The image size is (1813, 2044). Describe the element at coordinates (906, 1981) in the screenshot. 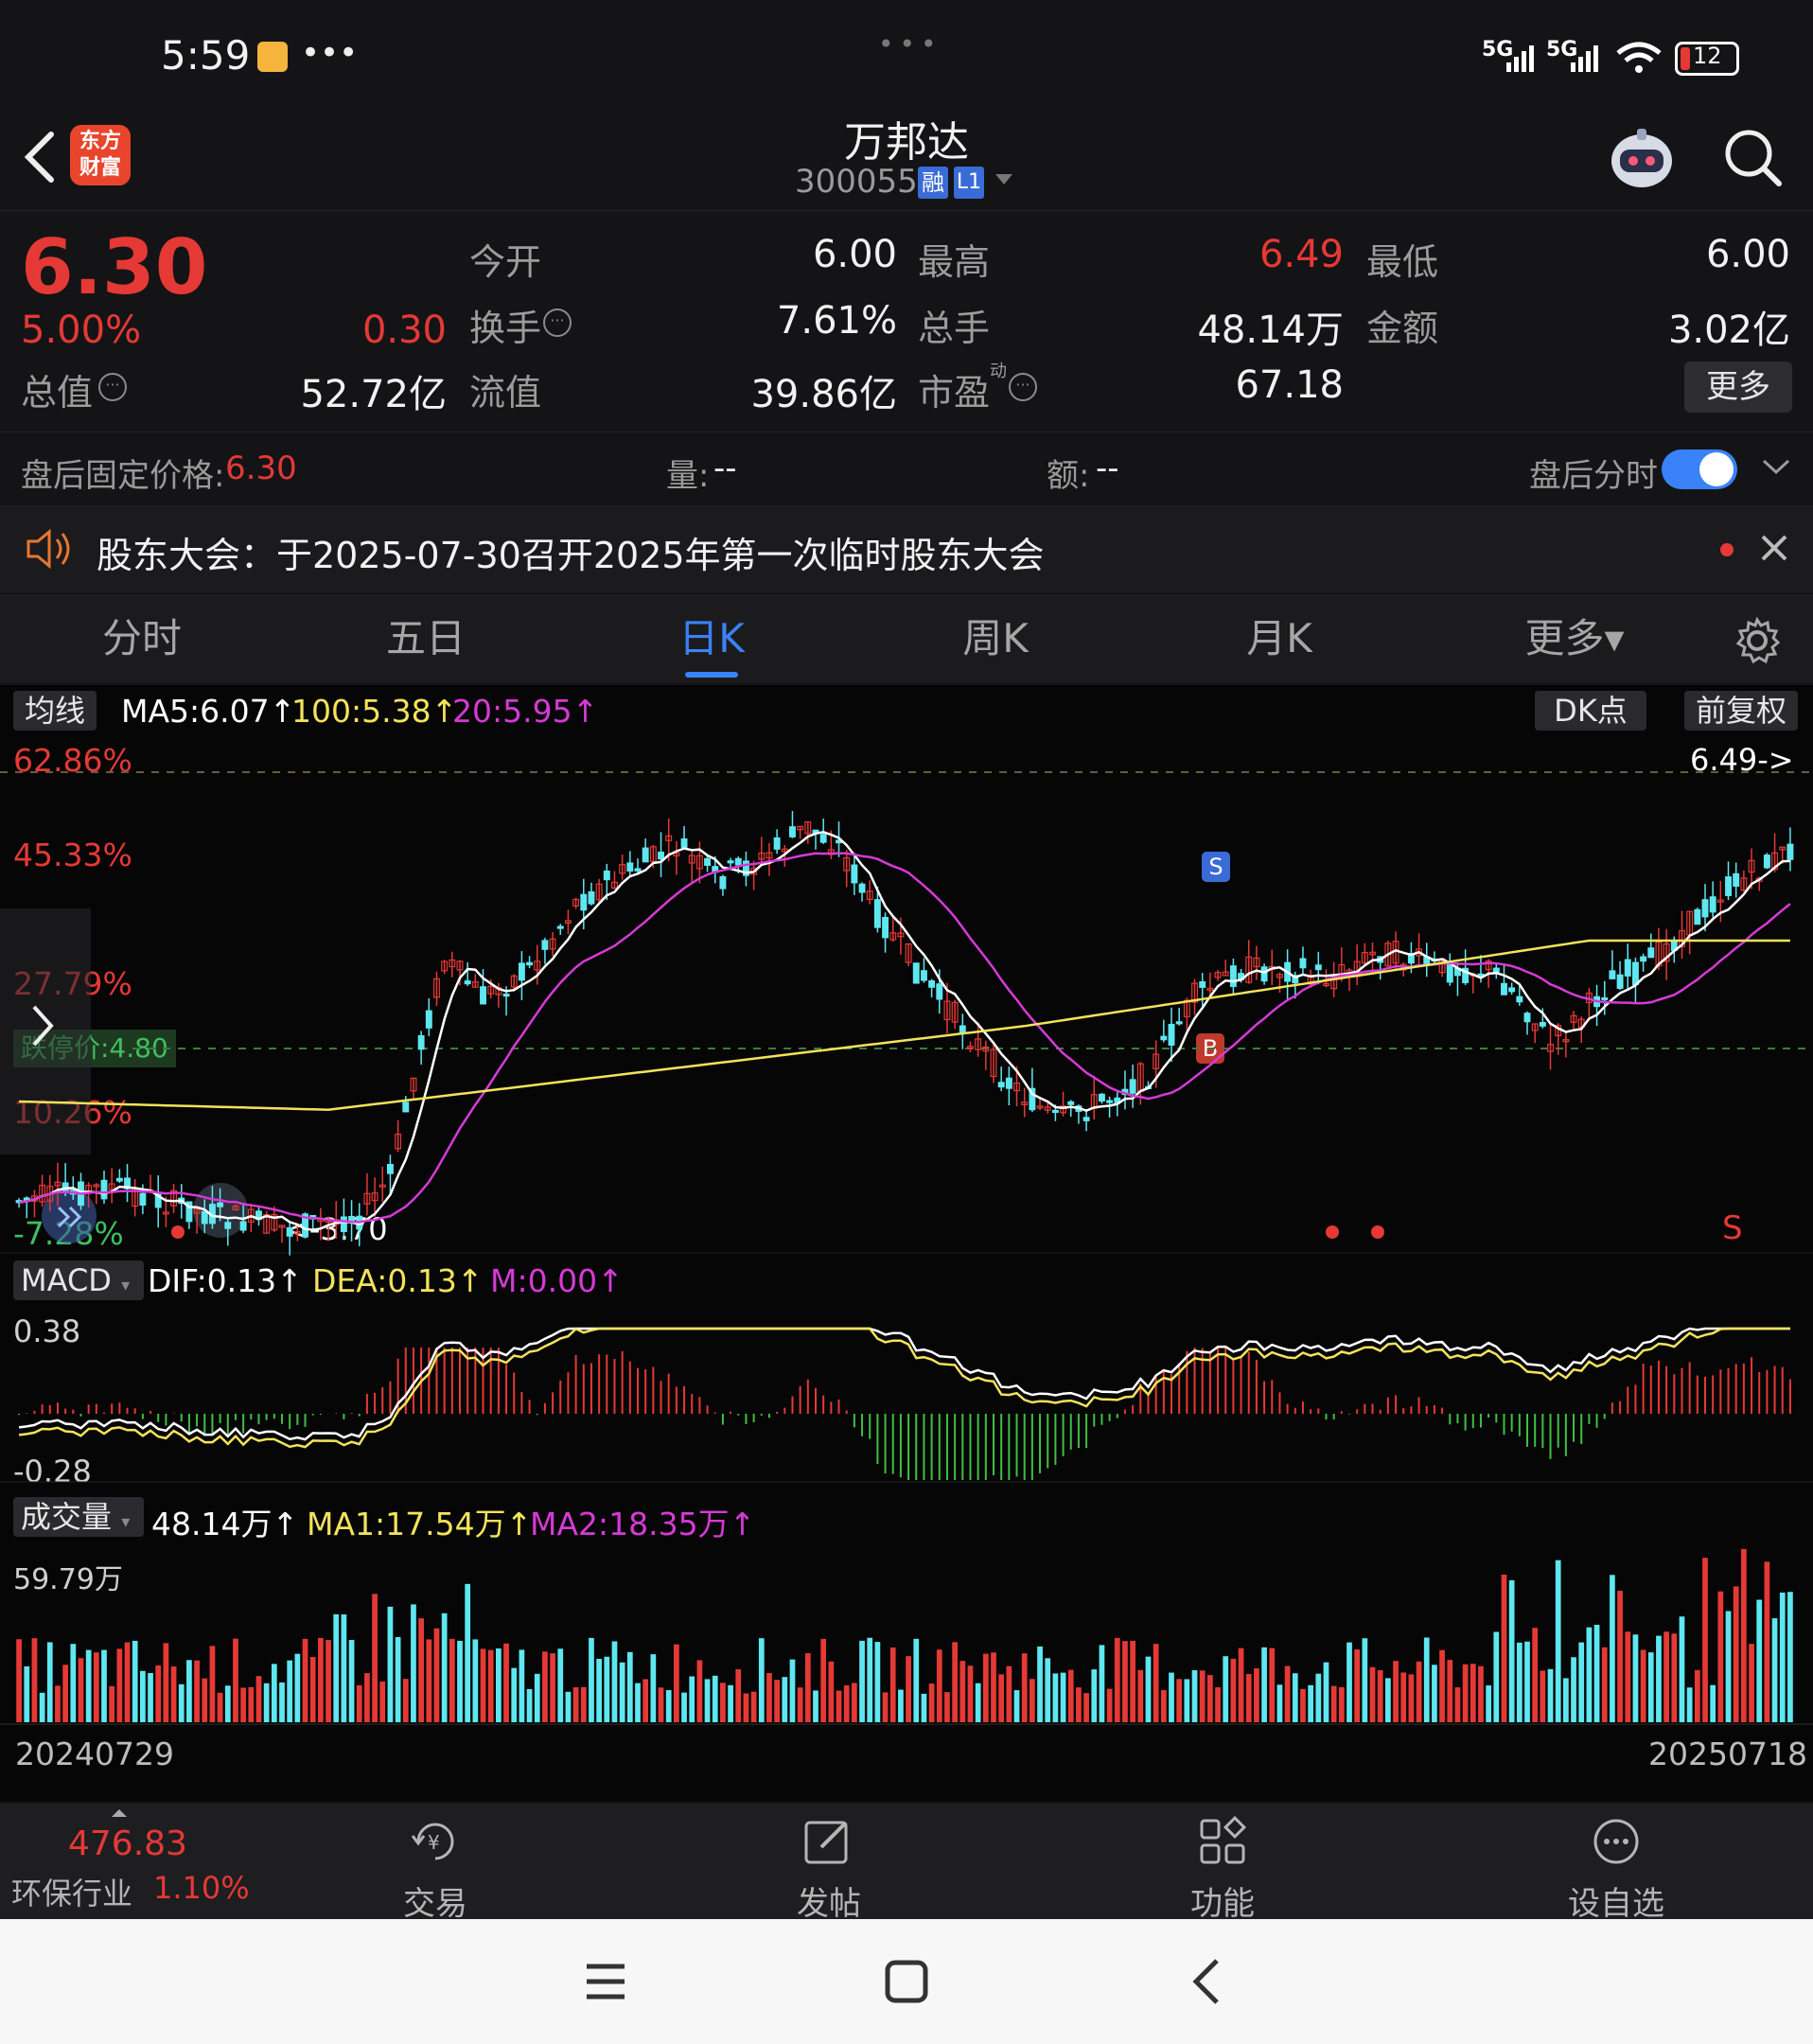

I see `home-square-icon` at that location.